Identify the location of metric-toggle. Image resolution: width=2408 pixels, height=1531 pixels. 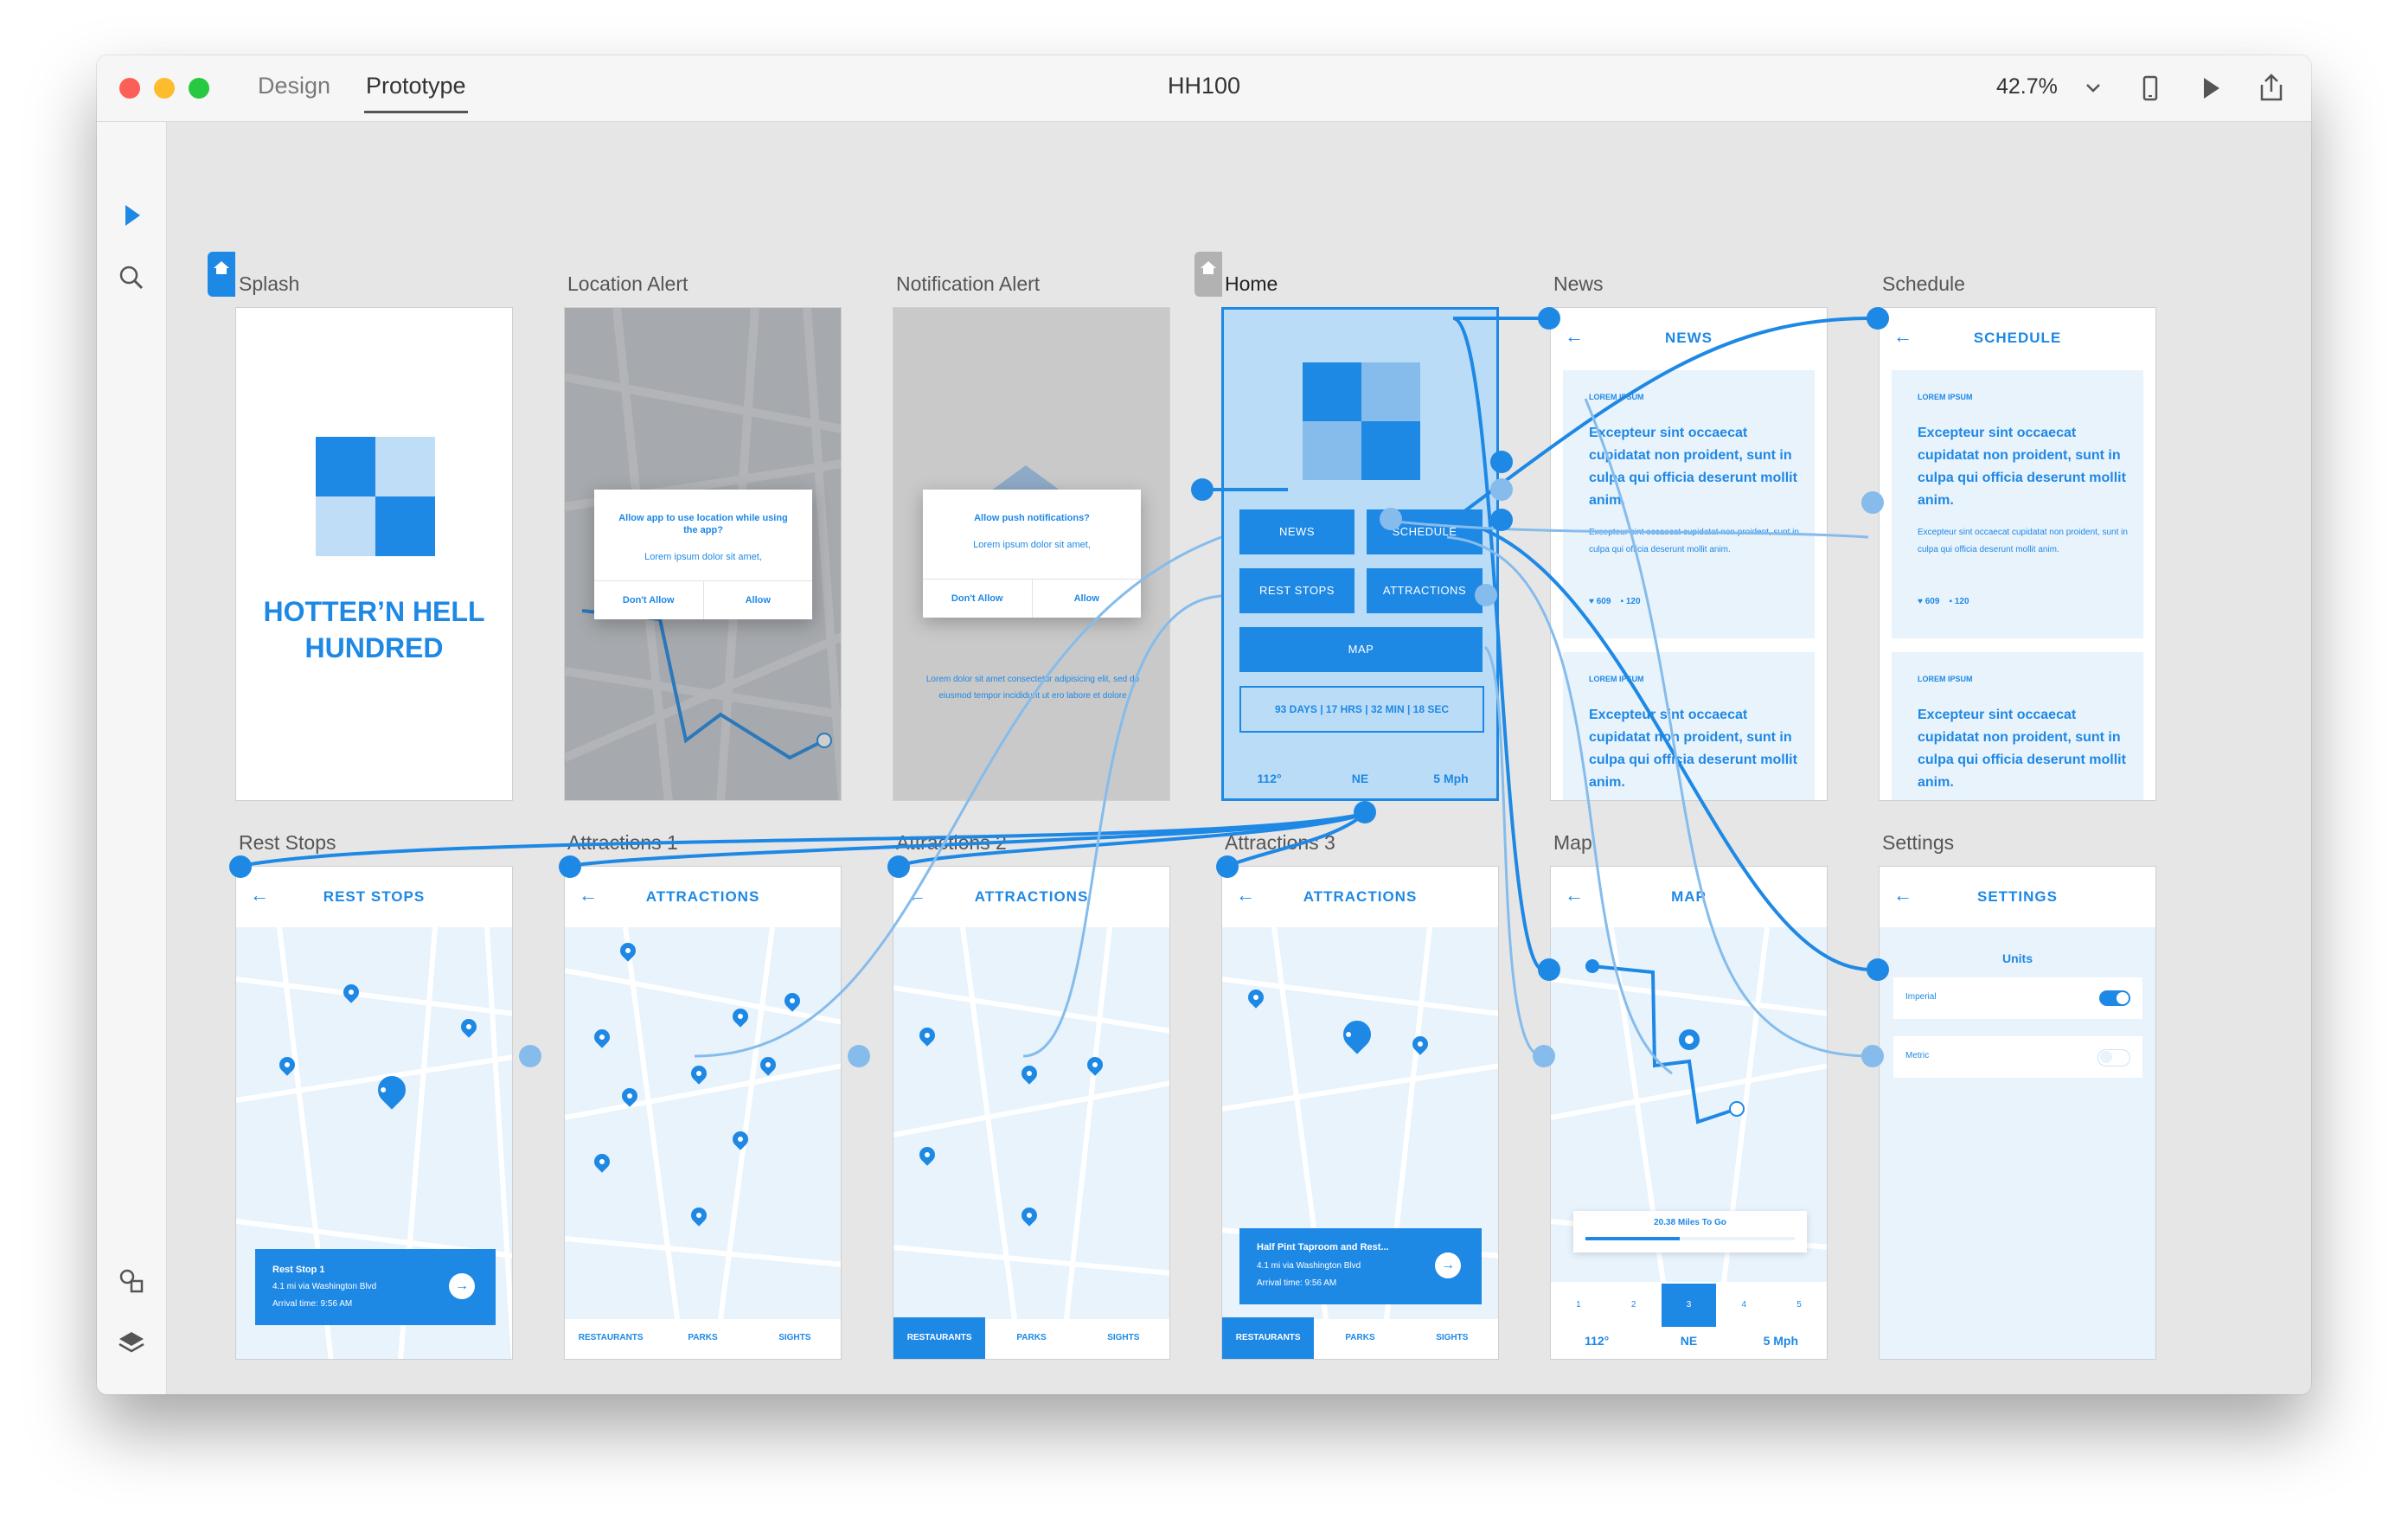
(2113, 1058).